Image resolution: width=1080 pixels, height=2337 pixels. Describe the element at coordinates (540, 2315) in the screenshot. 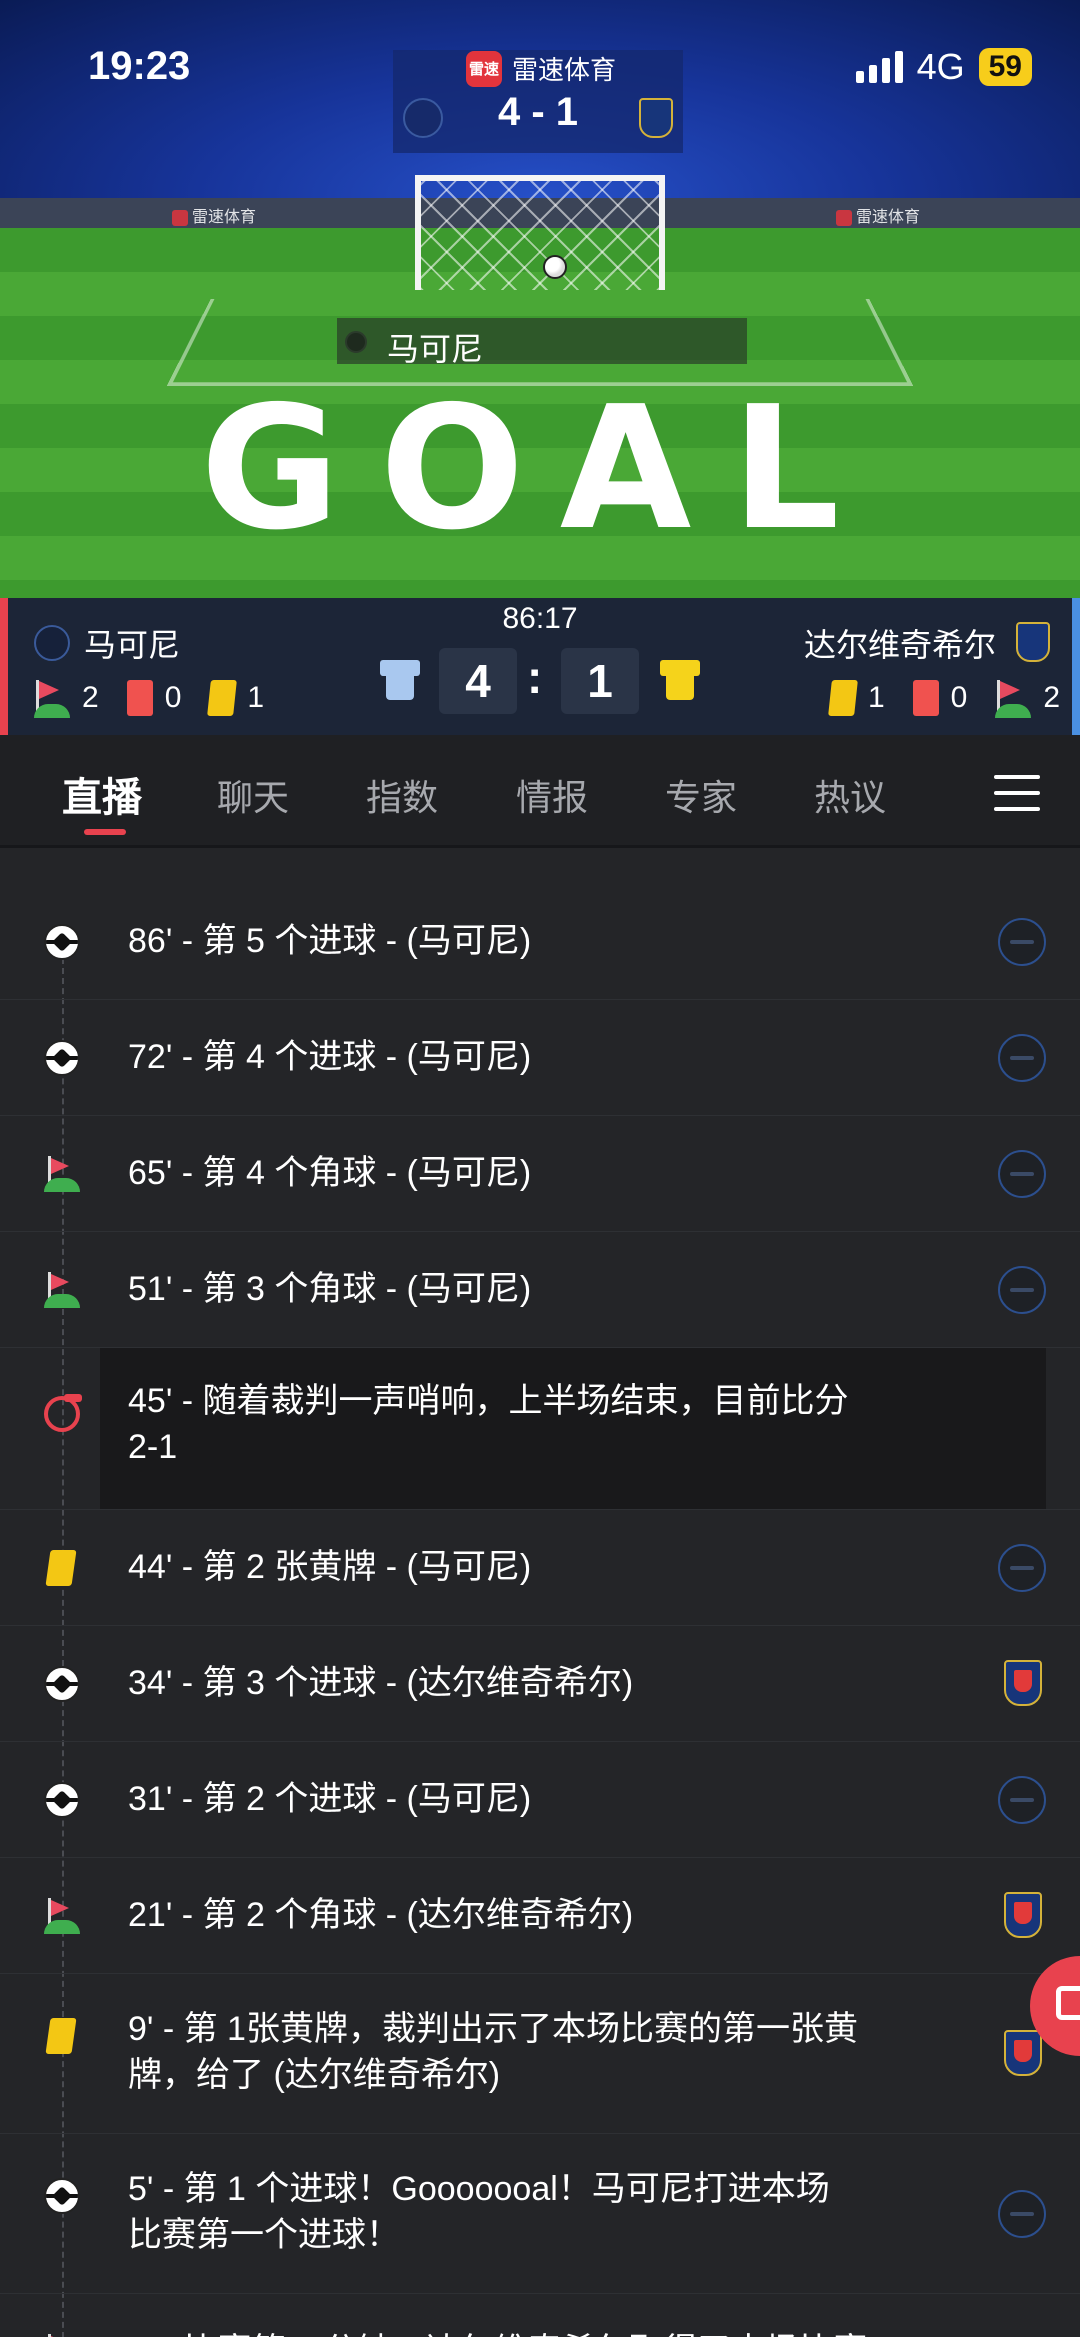

I see `event-row: 4' - 比赛第 4 分钟，达尔维奇希尔取得了本场比赛` at that location.